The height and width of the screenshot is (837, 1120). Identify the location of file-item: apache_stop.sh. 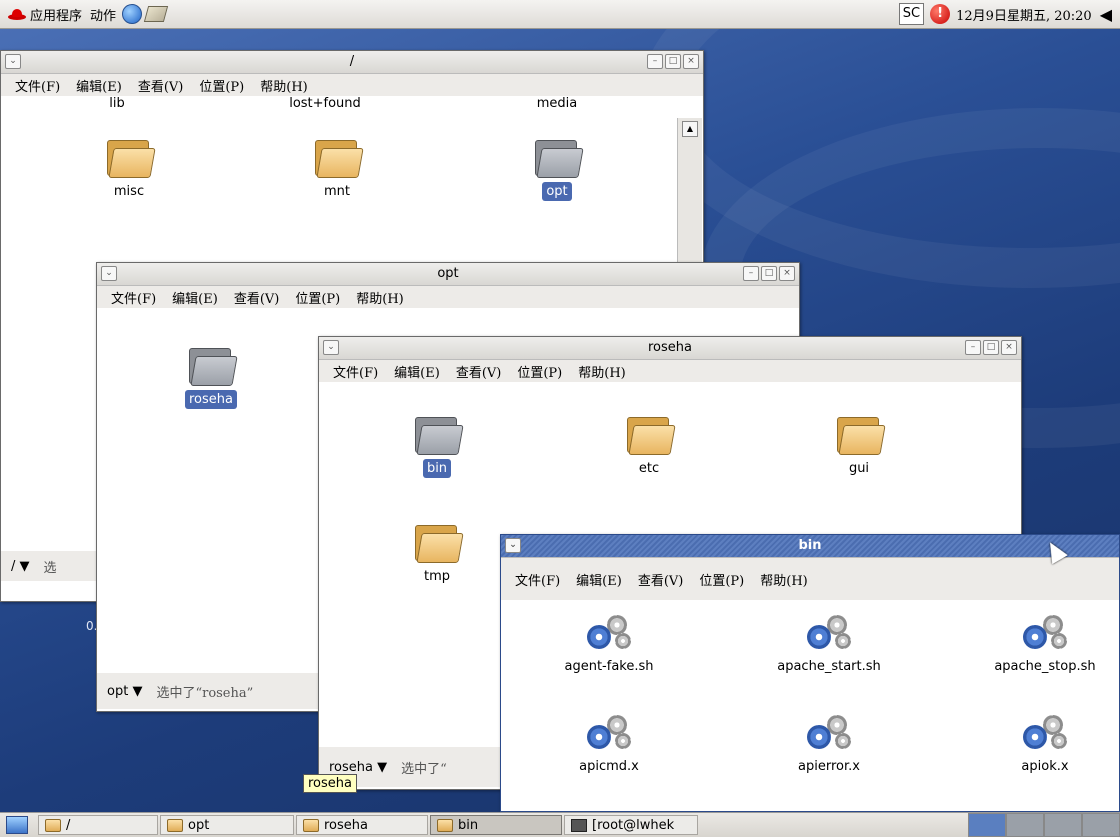
(1045, 643).